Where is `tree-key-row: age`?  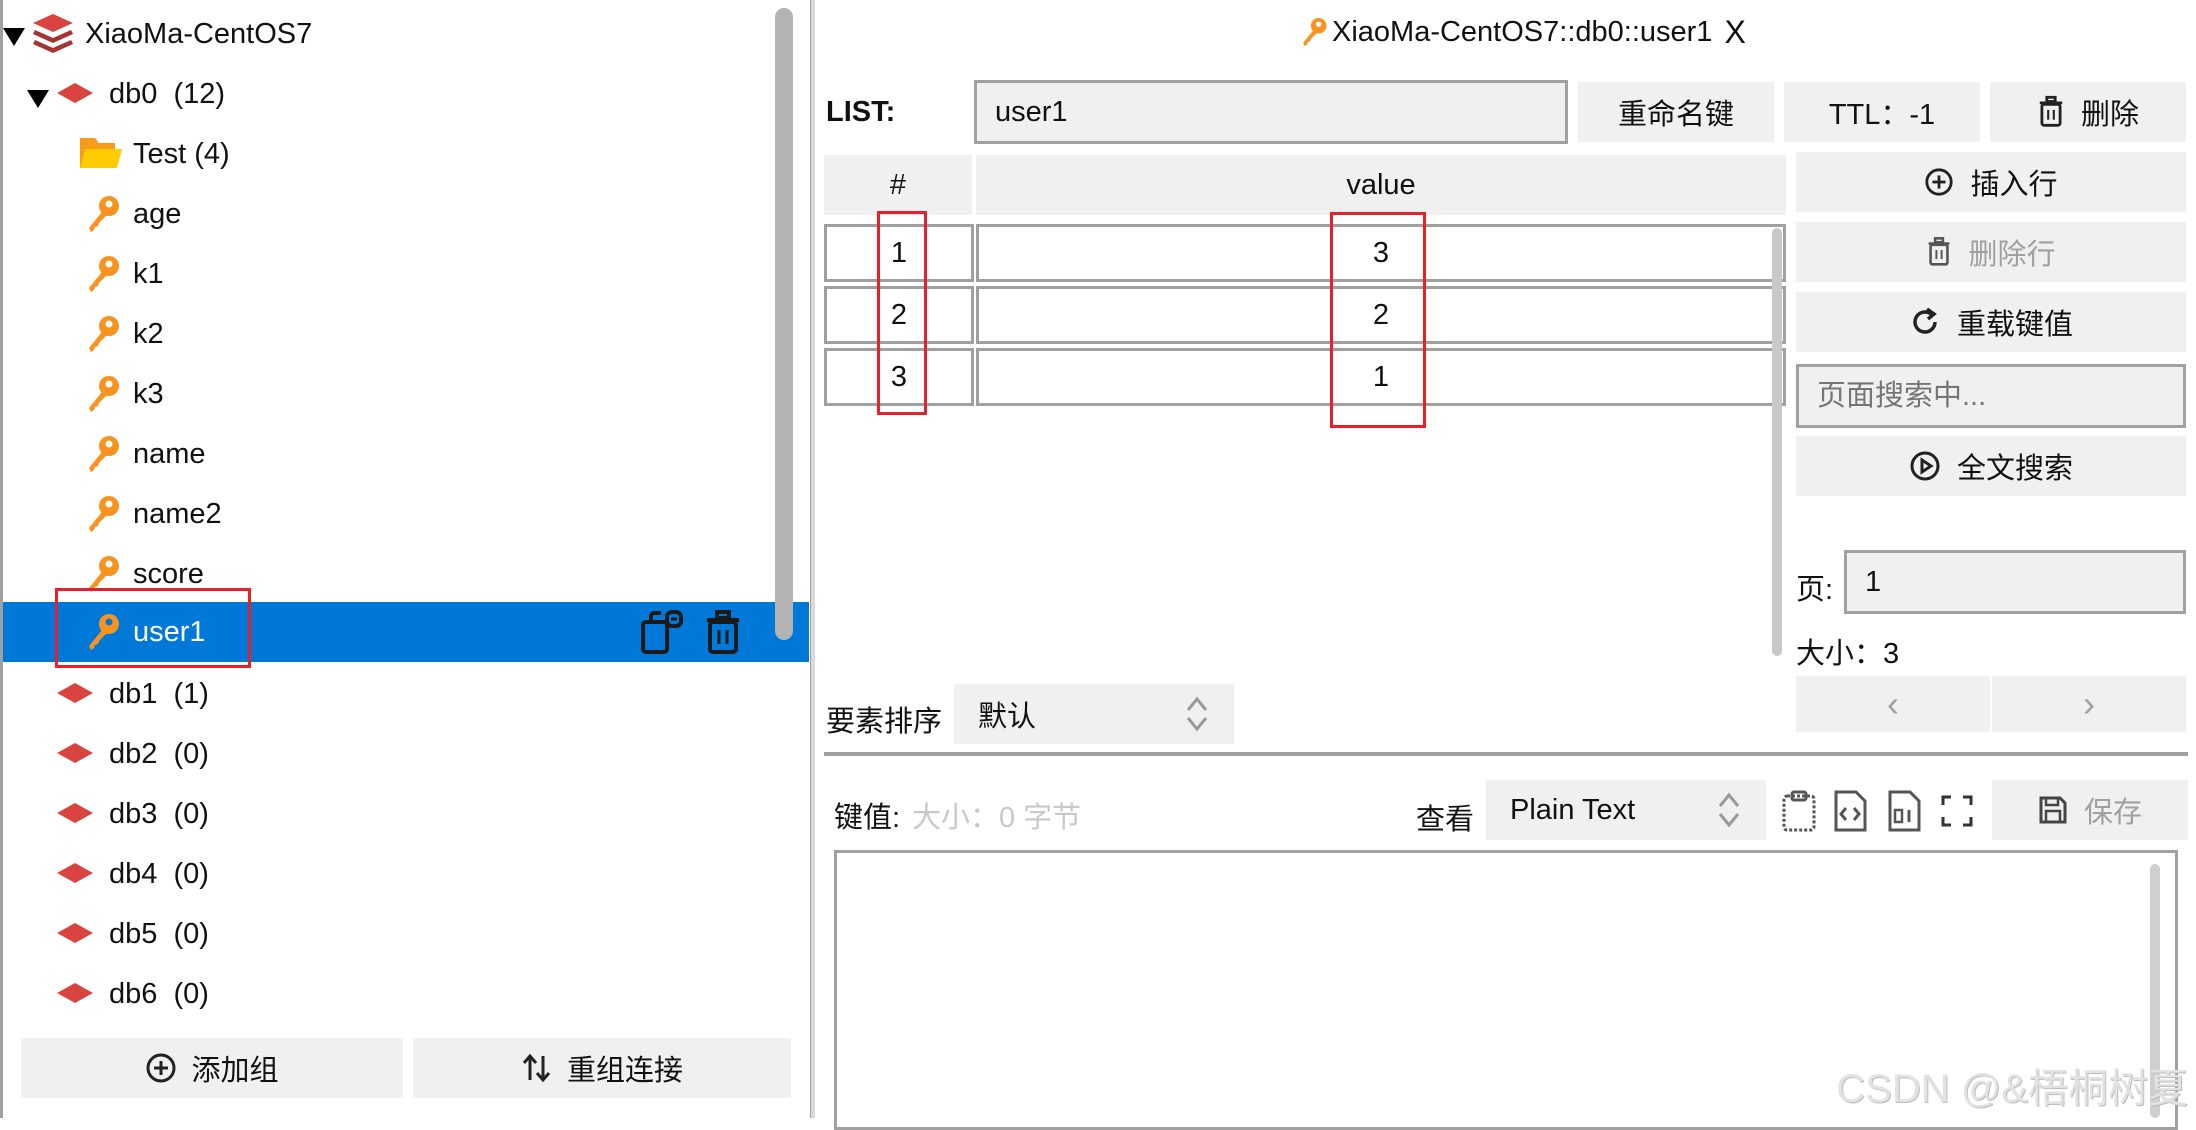
tree-key-row: age is located at coordinates (406, 214).